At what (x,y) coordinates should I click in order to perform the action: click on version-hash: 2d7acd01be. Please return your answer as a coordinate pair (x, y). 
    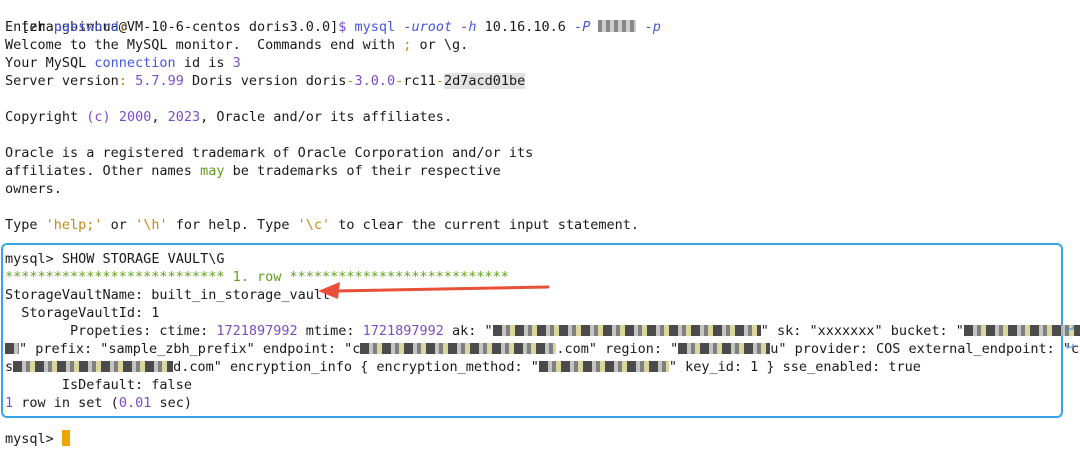
    Looking at the image, I should click on (484, 81).